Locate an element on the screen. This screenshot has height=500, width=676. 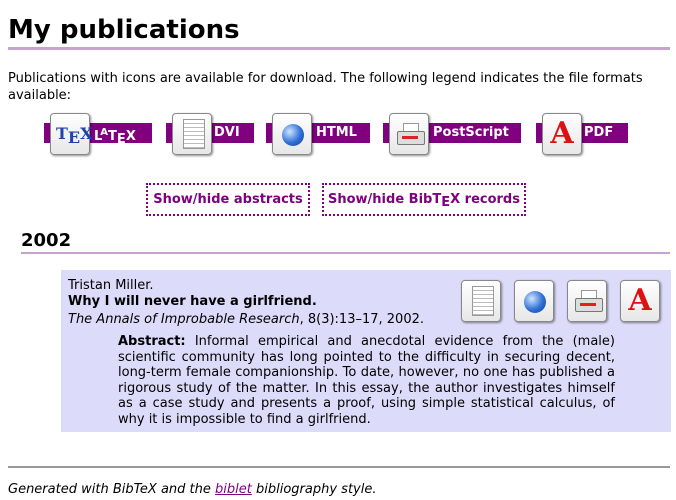
footer-divider is located at coordinates (339, 467).